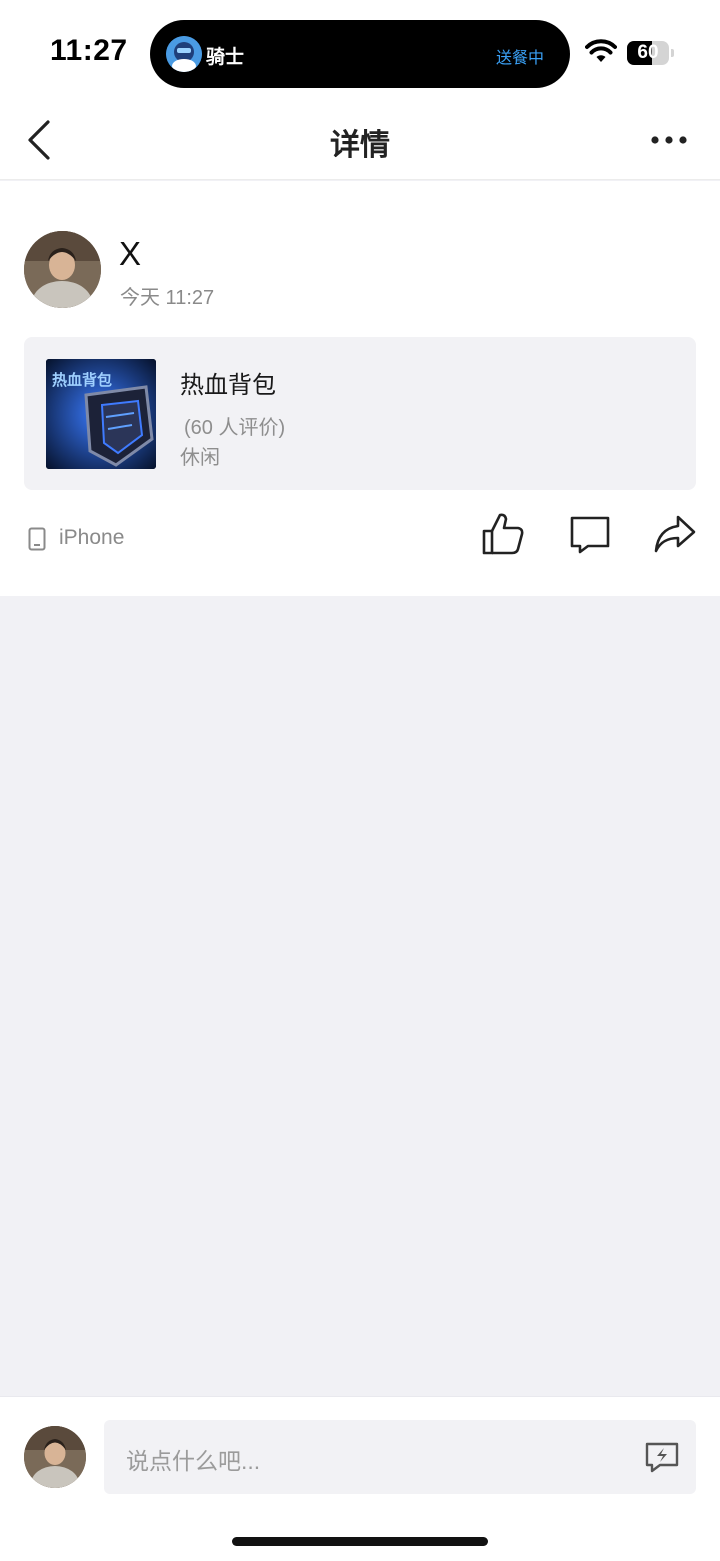  I want to click on battery-indicator: 60, so click(648, 53).